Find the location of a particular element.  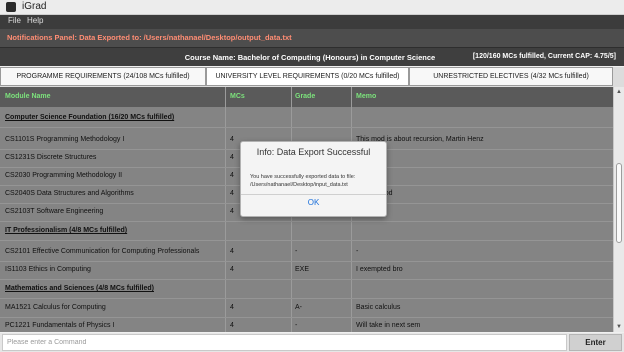

column-header-mcs: MCs is located at coordinates (237, 96).